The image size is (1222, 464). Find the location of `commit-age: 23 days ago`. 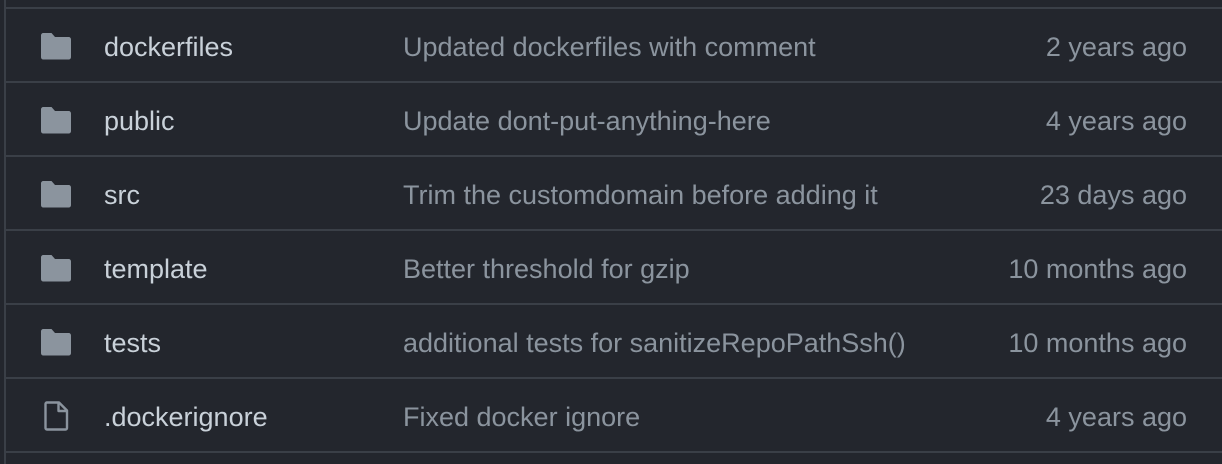

commit-age: 23 days ago is located at coordinates (1113, 195).